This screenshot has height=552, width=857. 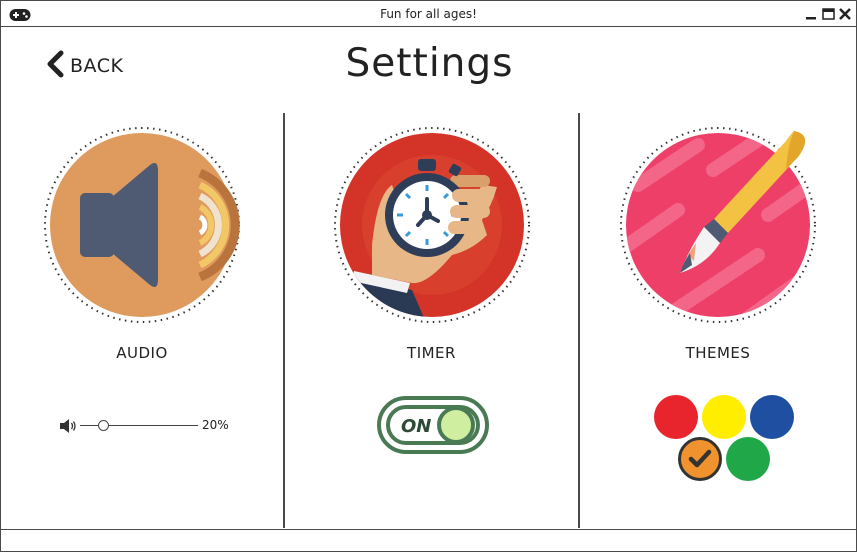 What do you see at coordinates (718, 353) in the screenshot?
I see `themes-label: THEMES` at bounding box center [718, 353].